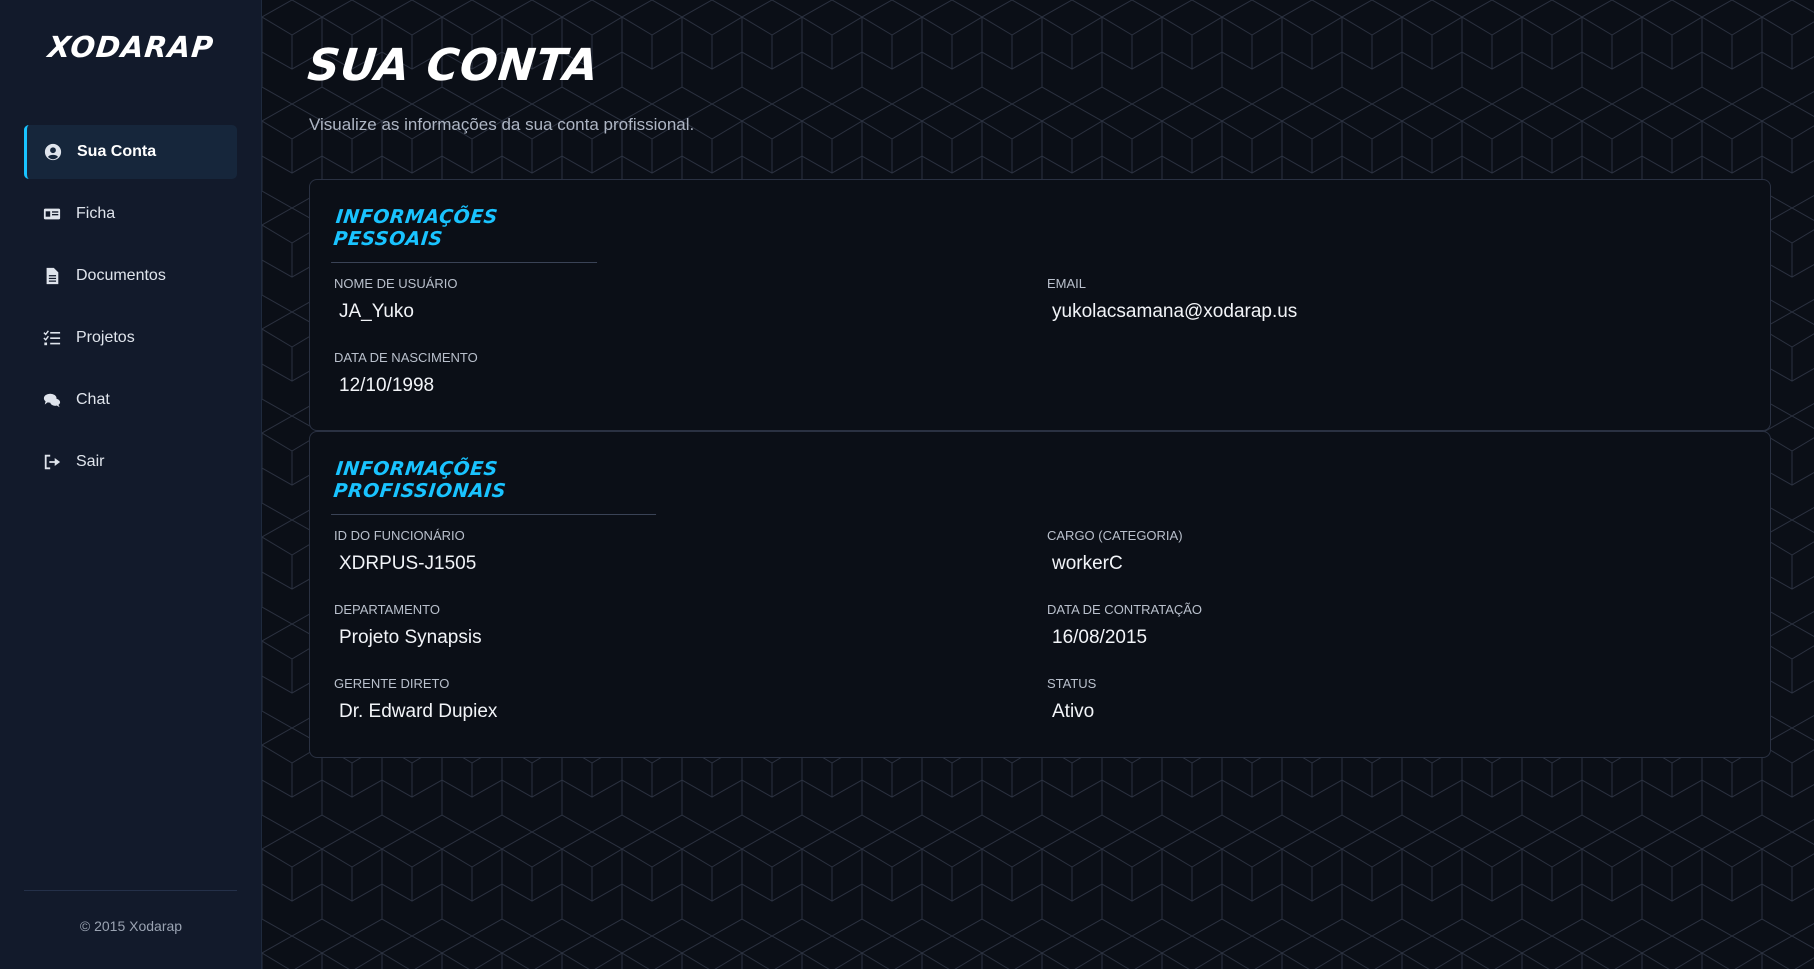 The height and width of the screenshot is (969, 1814). I want to click on personal-info-title: INFORMAÇÕES PESSOAIS, so click(467, 234).